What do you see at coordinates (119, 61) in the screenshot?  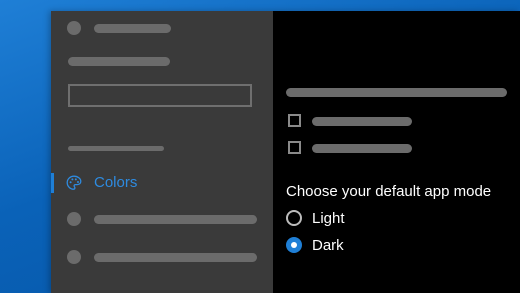 I see `sidebar-title-placeholder` at bounding box center [119, 61].